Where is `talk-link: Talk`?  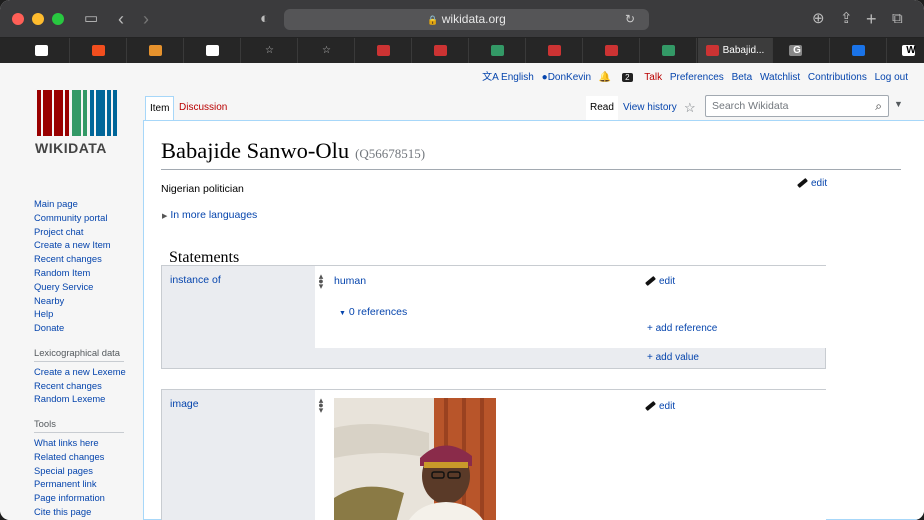
talk-link: Talk is located at coordinates (653, 77).